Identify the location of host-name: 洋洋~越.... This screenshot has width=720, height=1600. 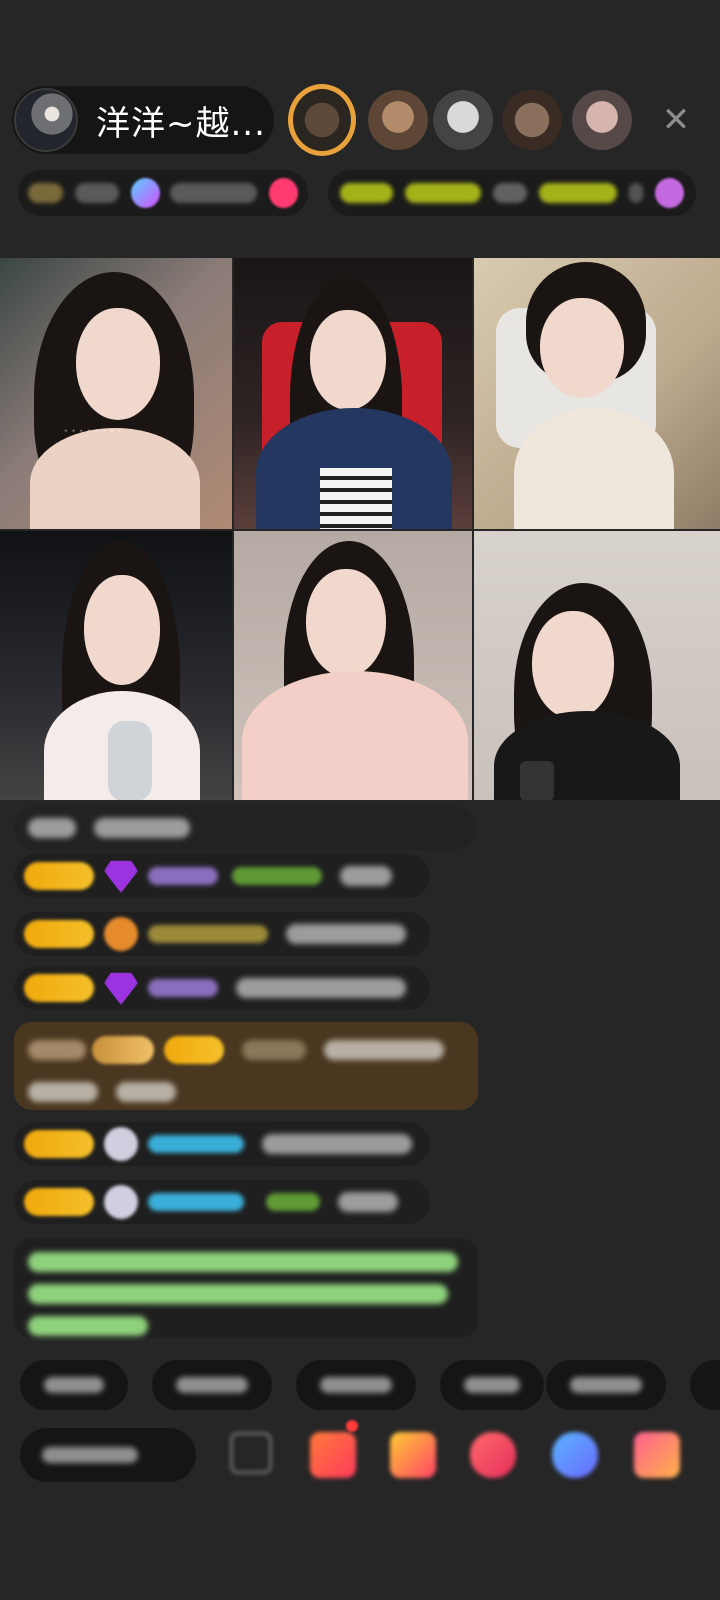
(181, 123).